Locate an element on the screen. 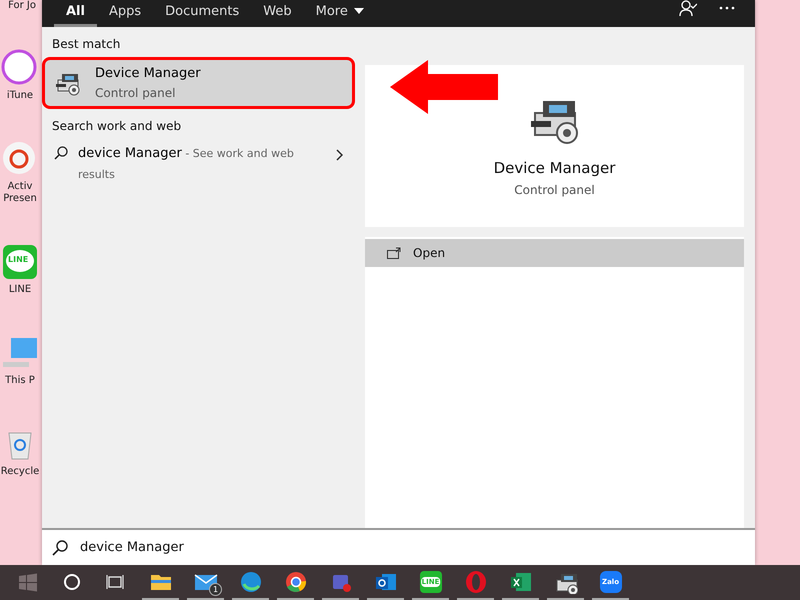  search-box: device Manager is located at coordinates (398, 546).